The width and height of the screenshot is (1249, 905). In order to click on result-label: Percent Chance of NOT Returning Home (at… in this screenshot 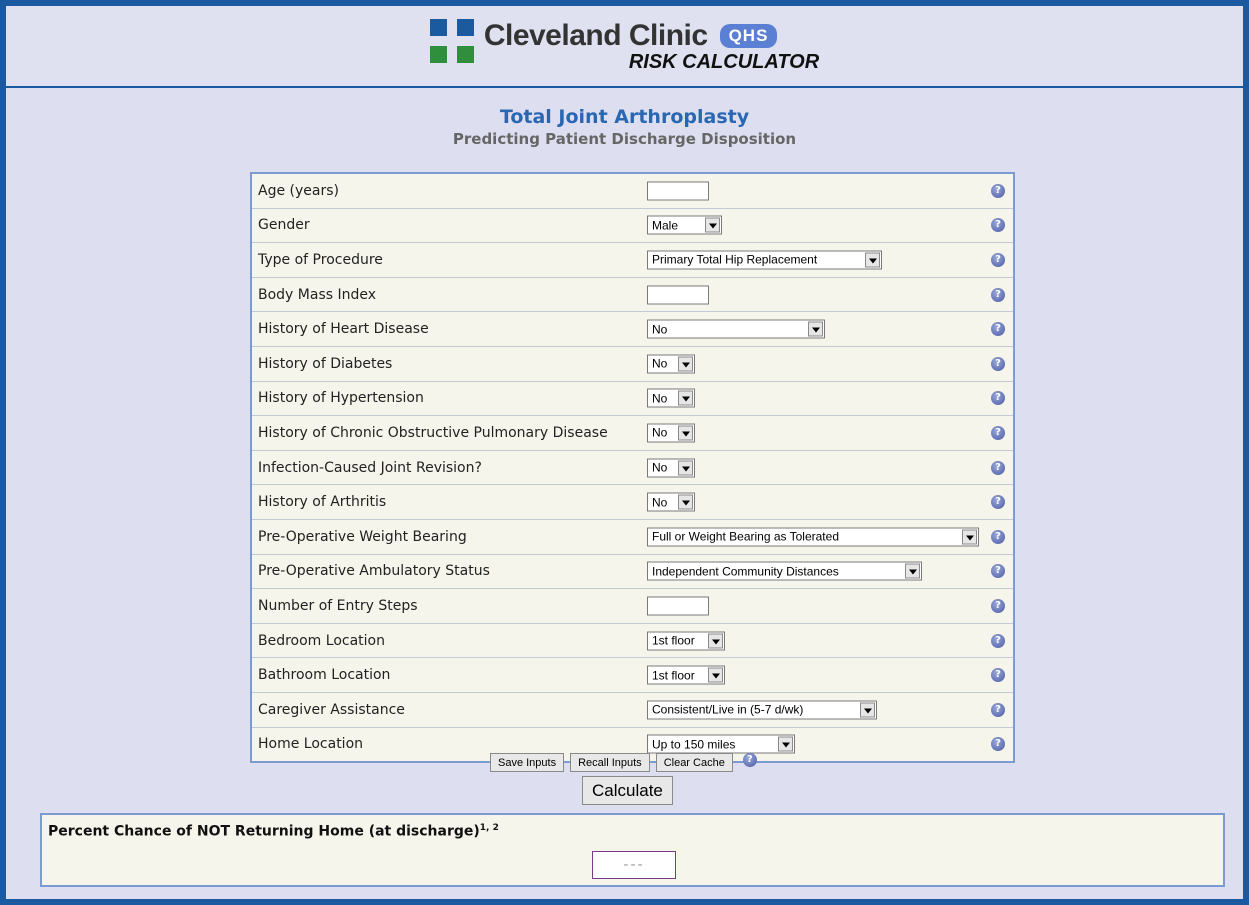, I will do `click(273, 831)`.